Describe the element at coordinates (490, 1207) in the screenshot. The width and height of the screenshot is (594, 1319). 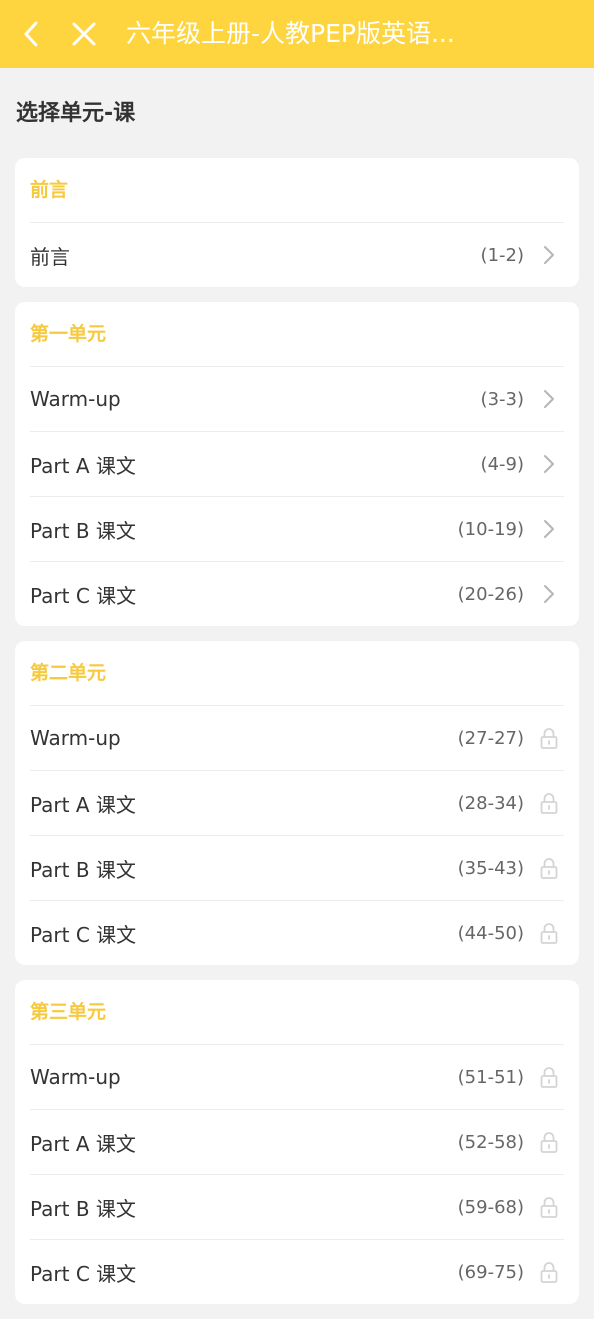
I see `lesson-pages: (59-68)` at that location.